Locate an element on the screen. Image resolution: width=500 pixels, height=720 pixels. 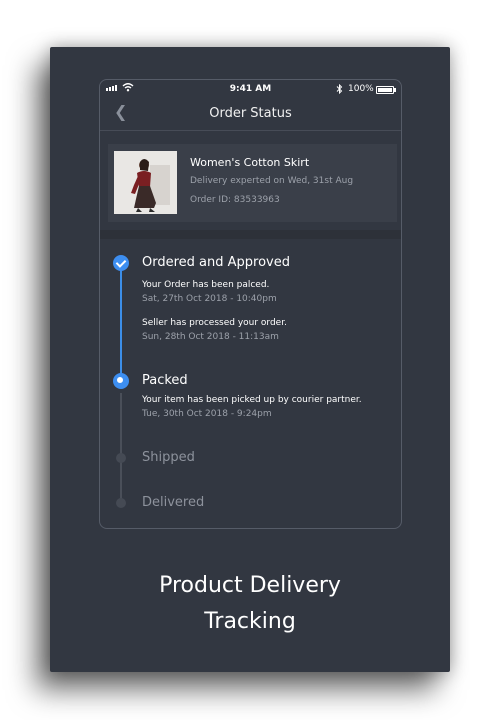
caption-line-1: Product Delivery is located at coordinates (250, 585).